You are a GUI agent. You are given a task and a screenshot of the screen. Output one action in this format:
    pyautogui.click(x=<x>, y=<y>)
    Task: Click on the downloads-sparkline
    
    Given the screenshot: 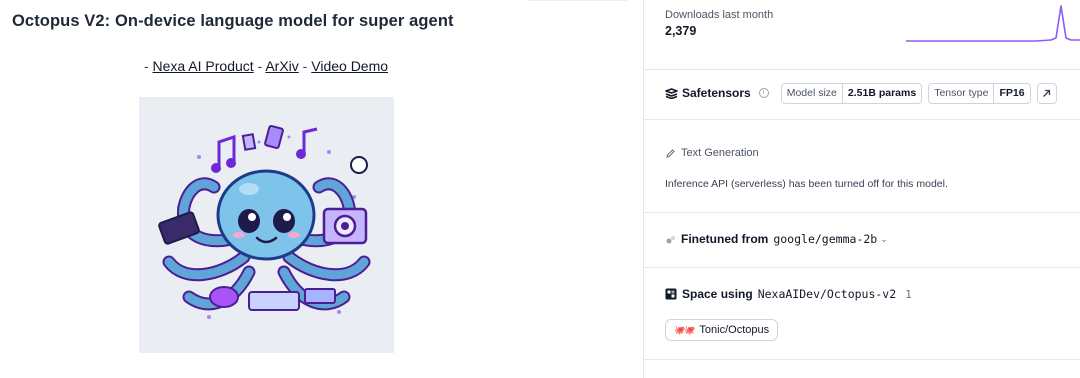 What is the action you would take?
    pyautogui.click(x=993, y=23)
    